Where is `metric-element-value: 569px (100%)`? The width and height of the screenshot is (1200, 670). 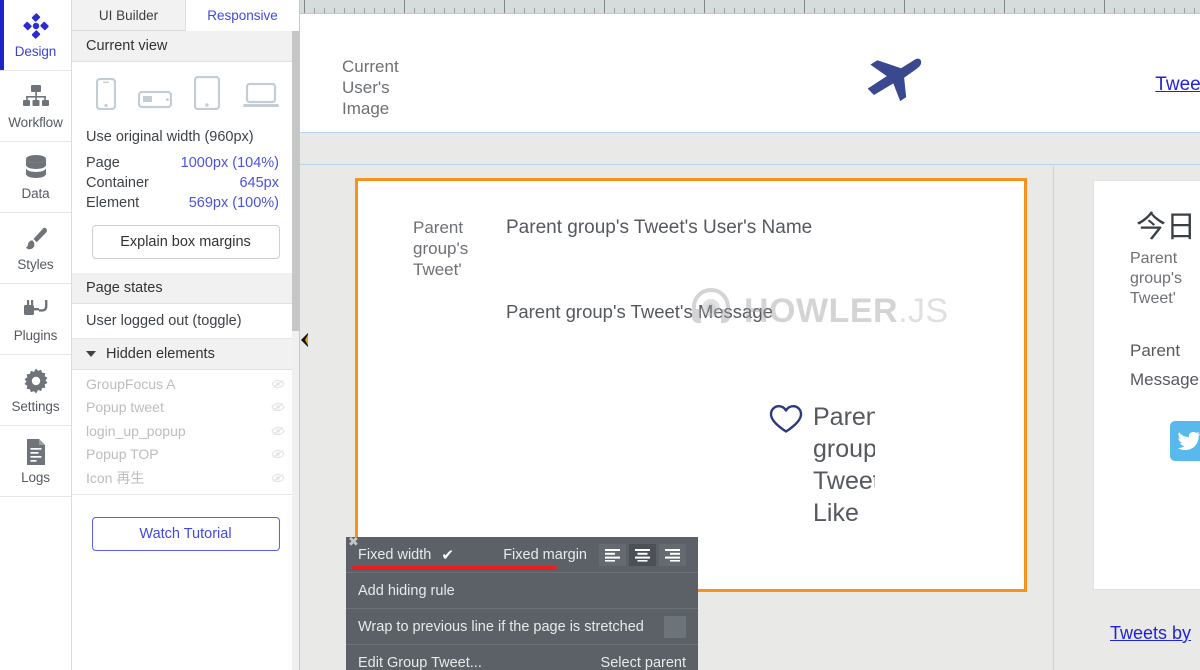 metric-element-value: 569px (100%) is located at coordinates (233, 203).